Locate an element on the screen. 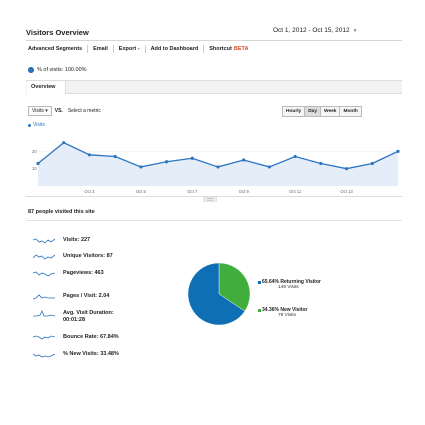  legend-swatch-icon is located at coordinates (259, 310).